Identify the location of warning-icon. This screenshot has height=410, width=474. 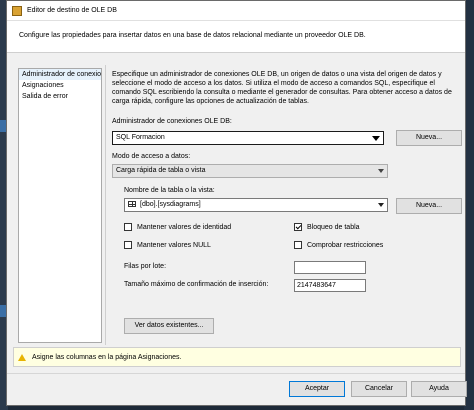
(22, 357).